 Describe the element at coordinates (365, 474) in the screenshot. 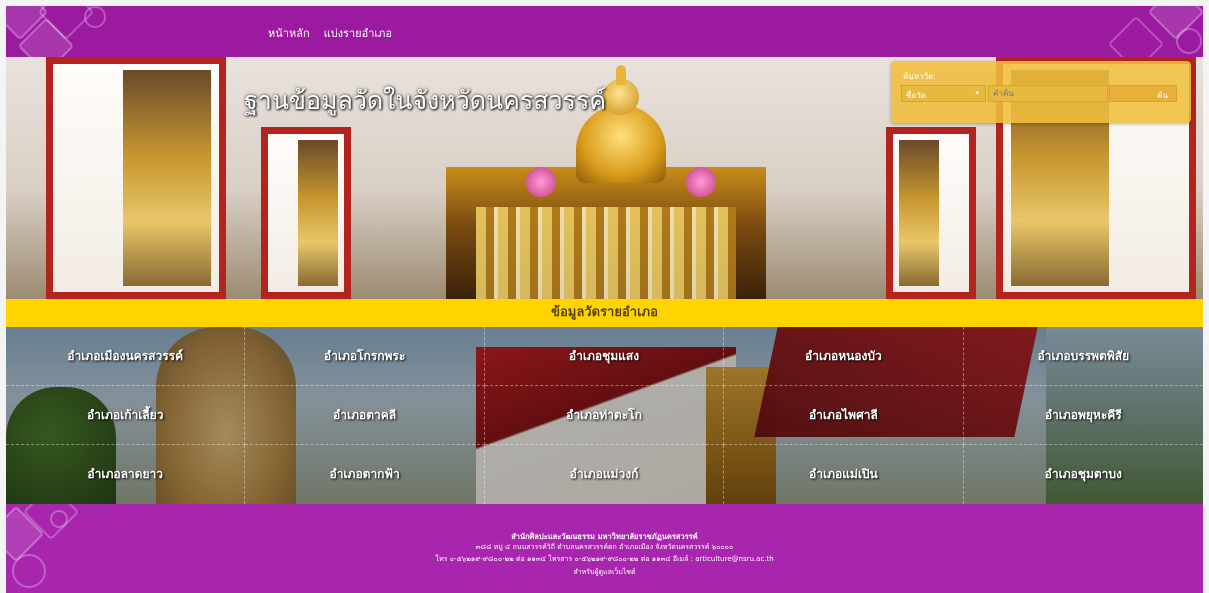

I see `district-link: อำเภอตากฟ้า` at that location.